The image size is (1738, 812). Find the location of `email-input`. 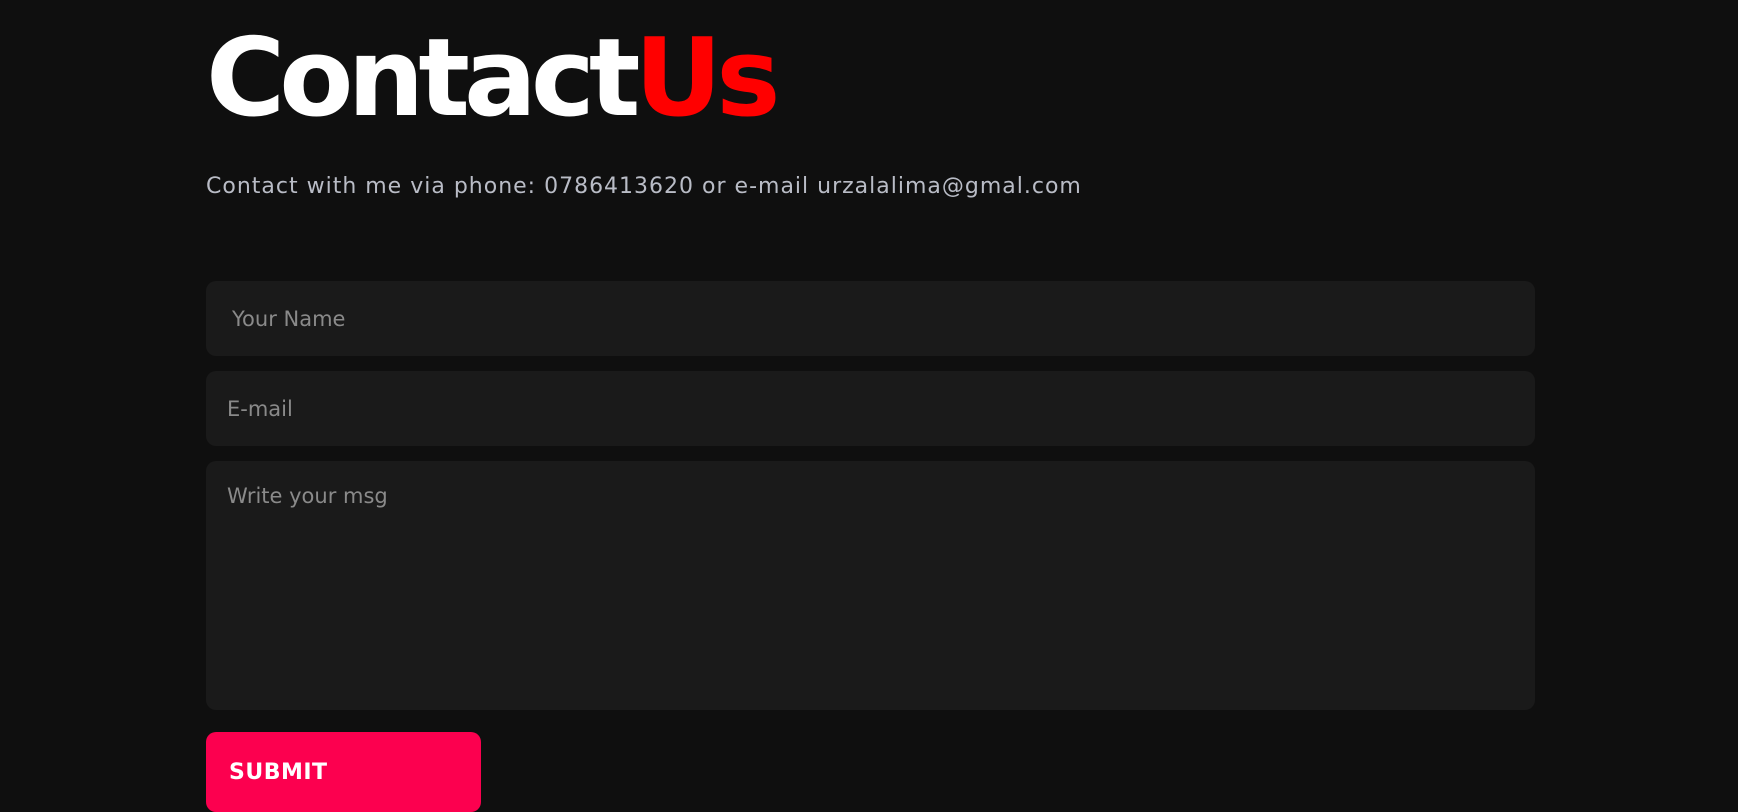

email-input is located at coordinates (870, 408).